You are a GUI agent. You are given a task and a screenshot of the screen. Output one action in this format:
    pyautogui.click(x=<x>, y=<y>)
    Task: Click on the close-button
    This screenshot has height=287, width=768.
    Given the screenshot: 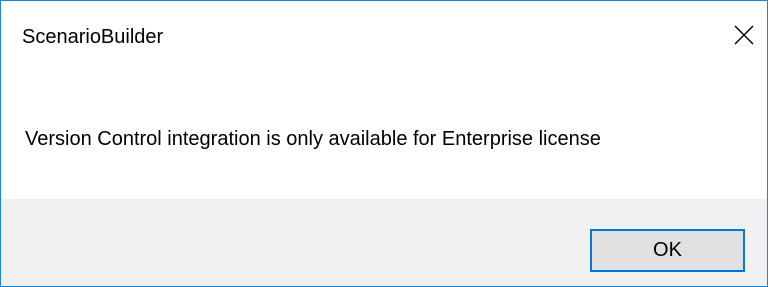 What is the action you would take?
    pyautogui.click(x=744, y=34)
    